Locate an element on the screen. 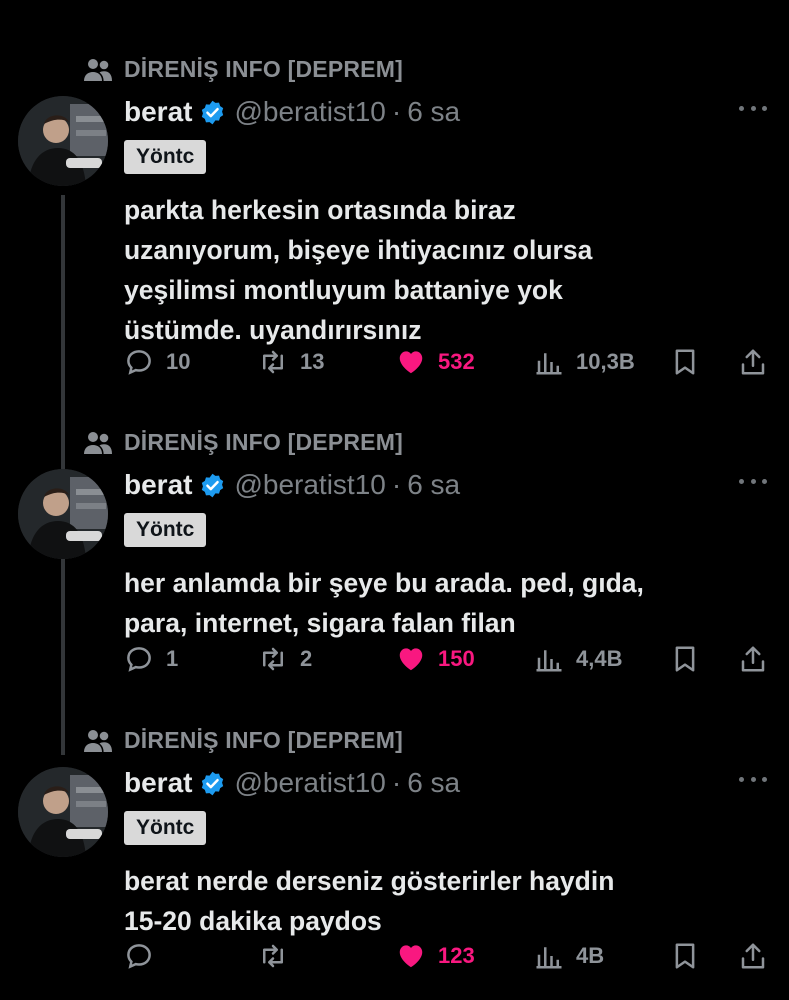  tweet-text-line: yeşilimsi montluyum battaniye yok is located at coordinates (343, 290).